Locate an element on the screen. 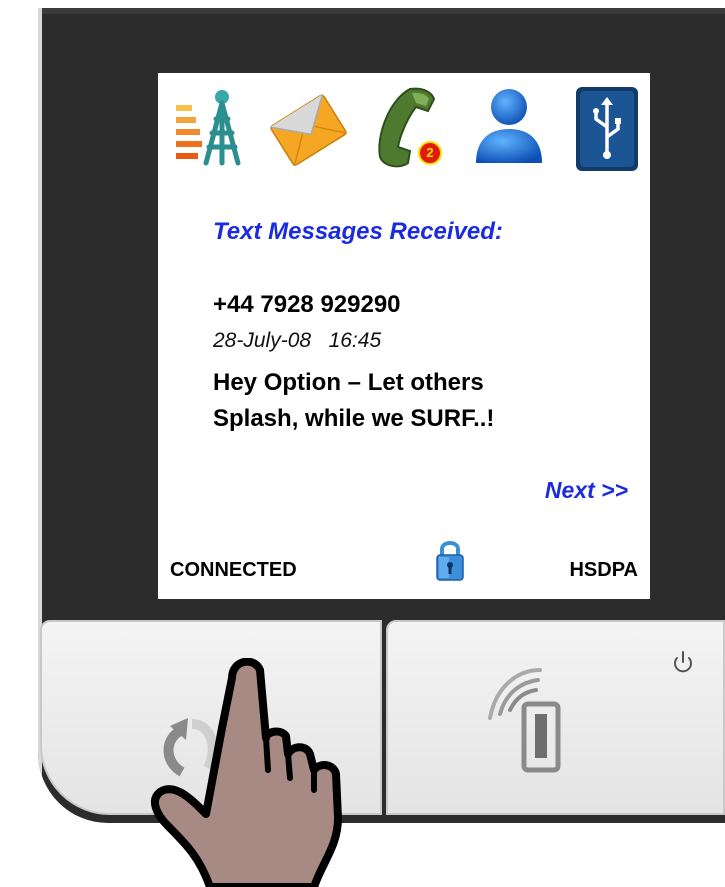 Image resolution: width=725 pixels, height=887 pixels. status-icons-row: 2 is located at coordinates (404, 128).